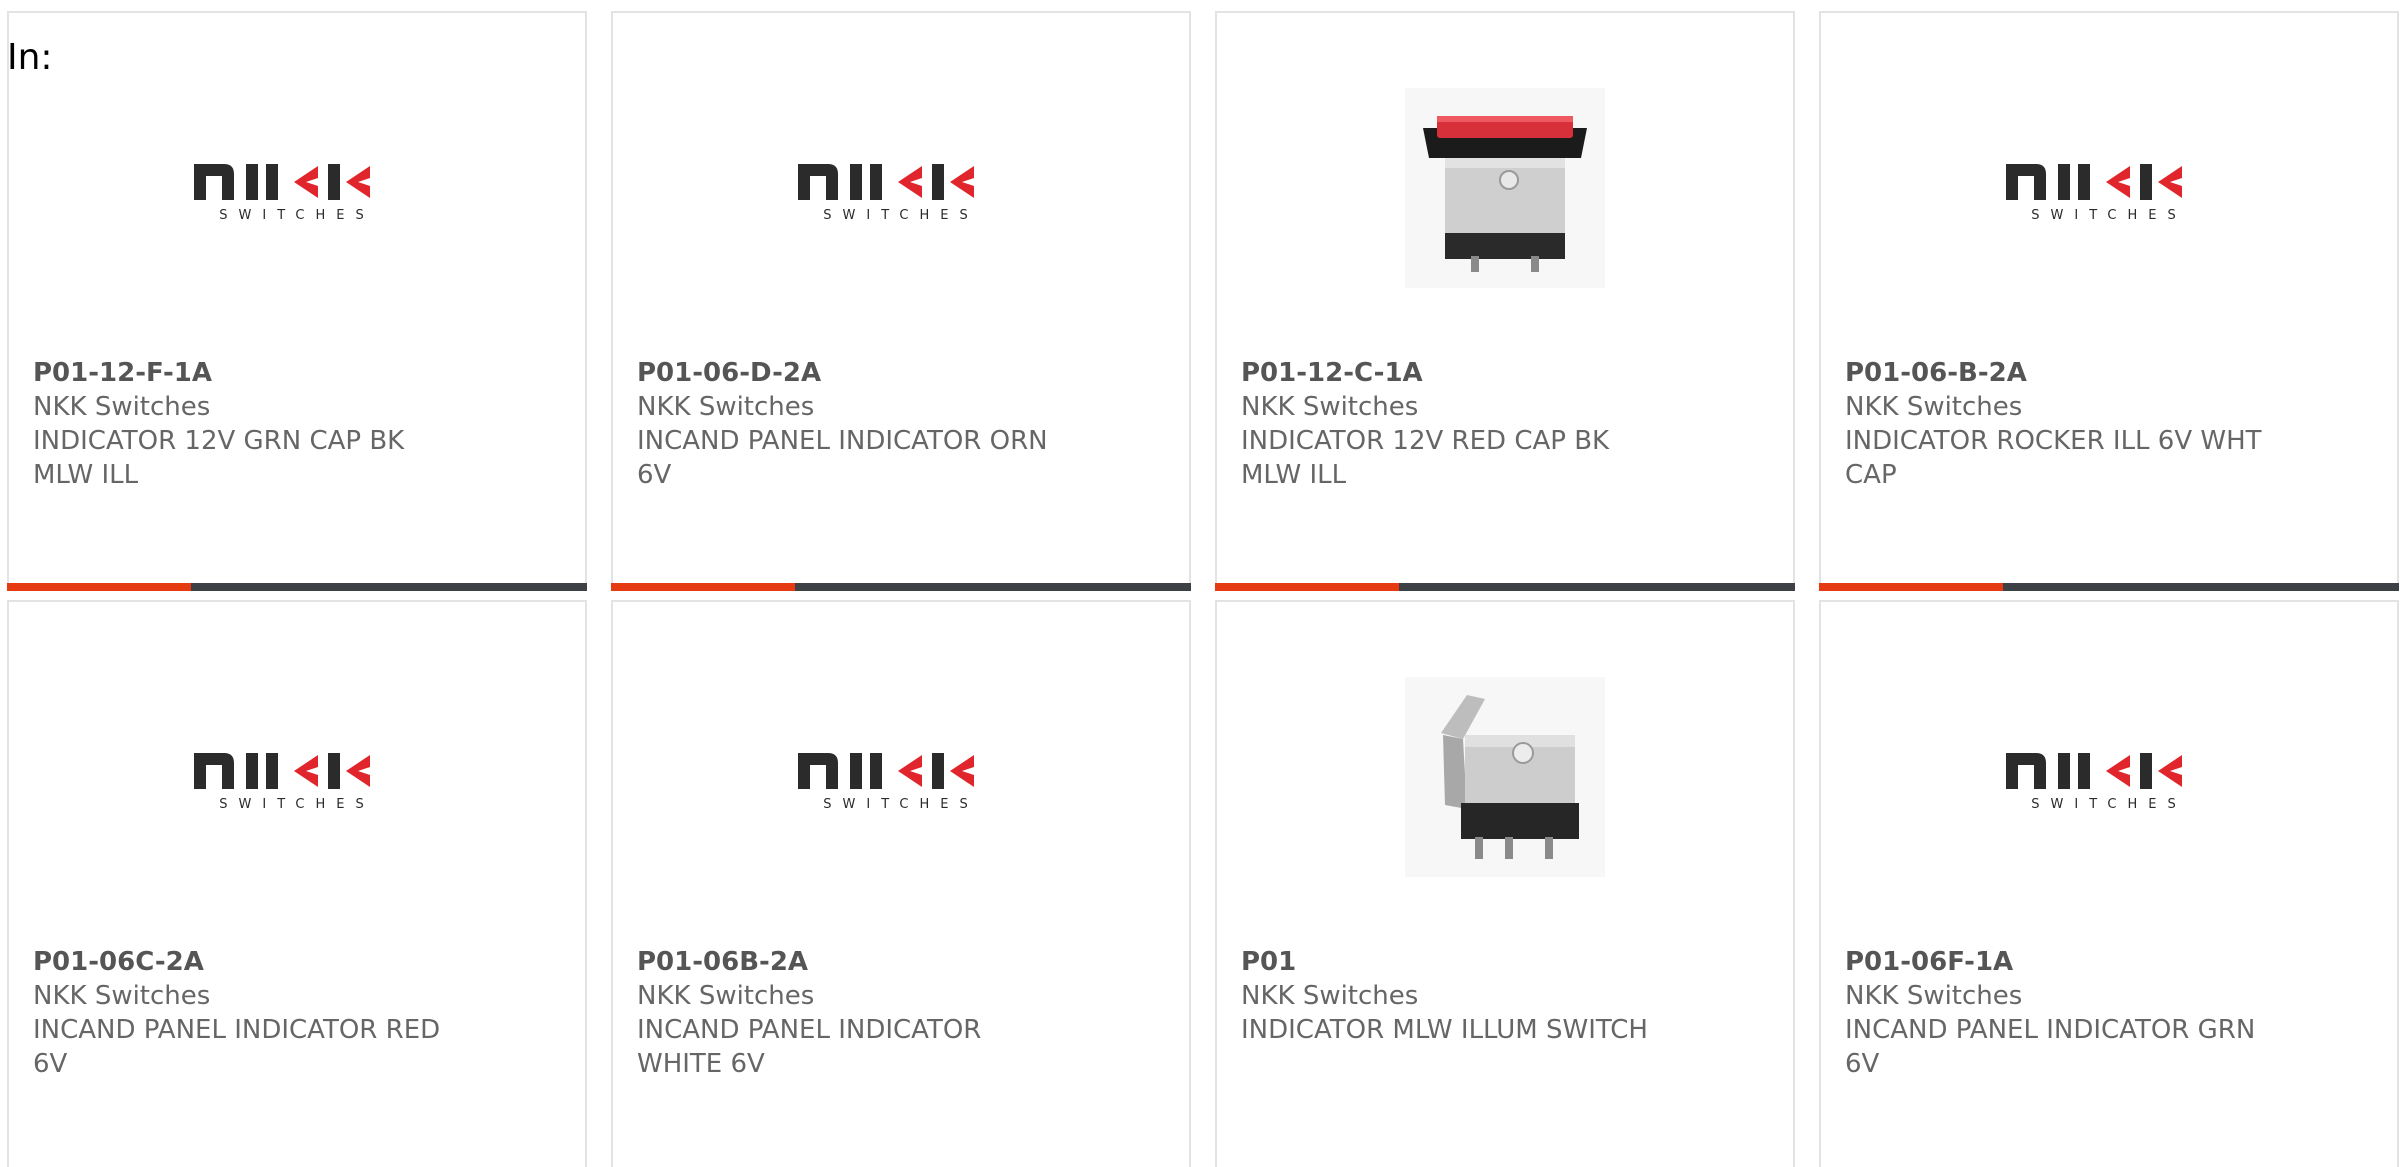 The width and height of the screenshot is (2400, 1167). What do you see at coordinates (809, 1047) in the screenshot?
I see `product-description: INCAND PANEL INDICATOR WHITE 6V` at bounding box center [809, 1047].